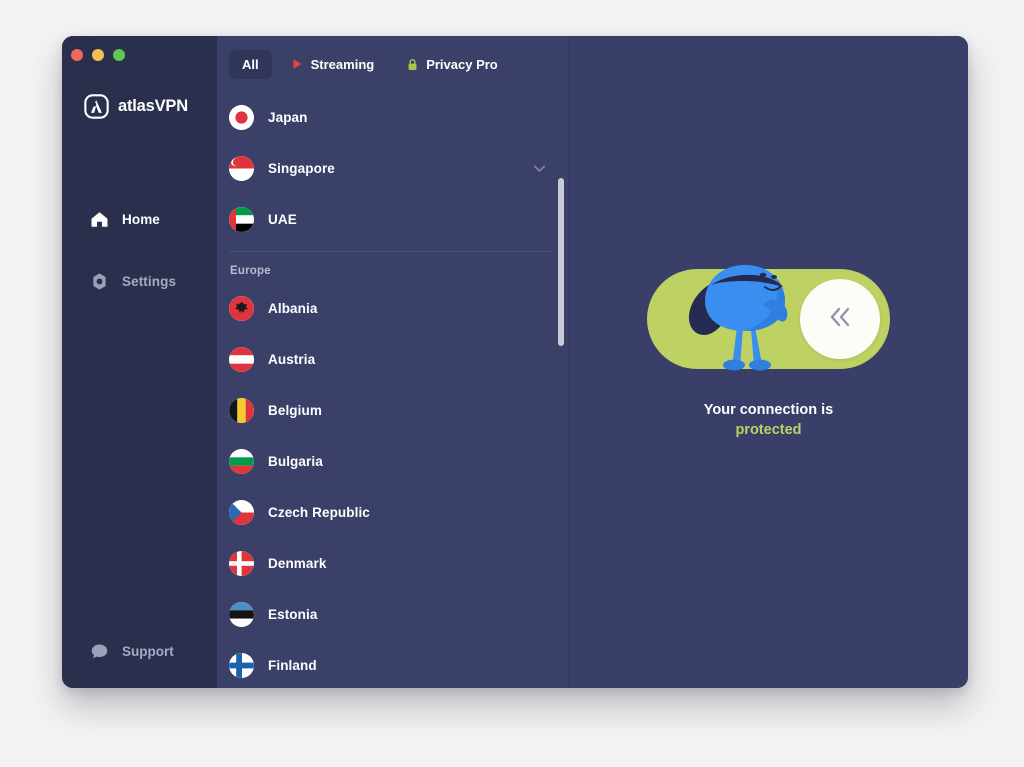  I want to click on sidebar-item-home: Home, so click(139, 219).